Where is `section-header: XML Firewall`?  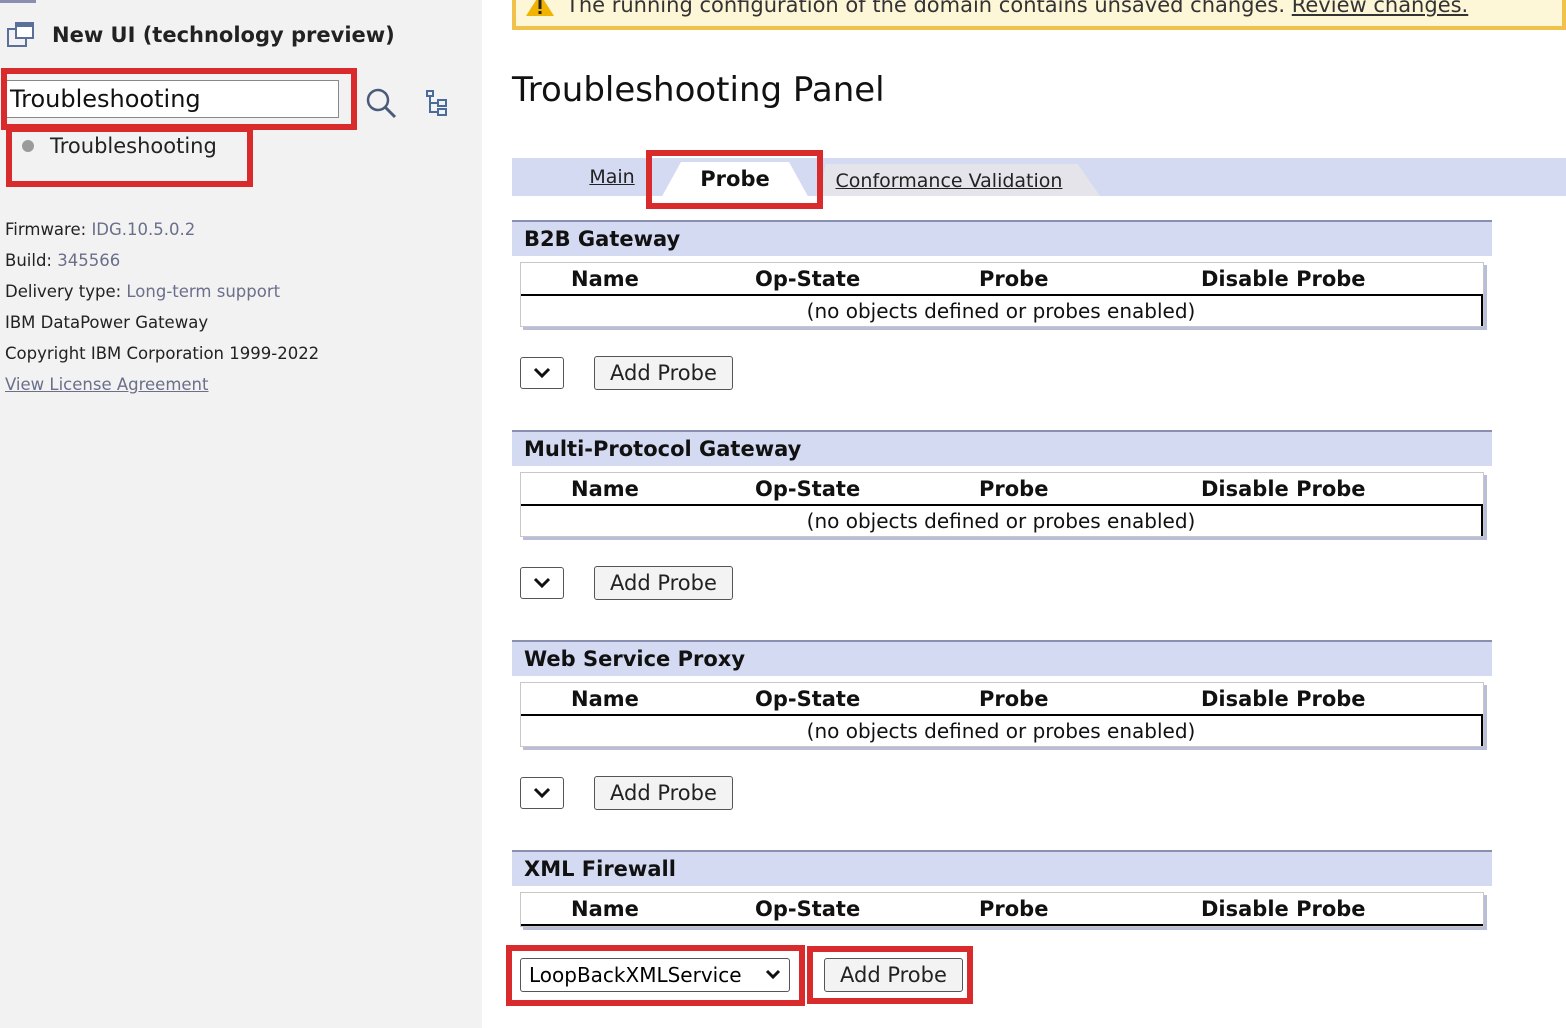 section-header: XML Firewall is located at coordinates (1002, 868).